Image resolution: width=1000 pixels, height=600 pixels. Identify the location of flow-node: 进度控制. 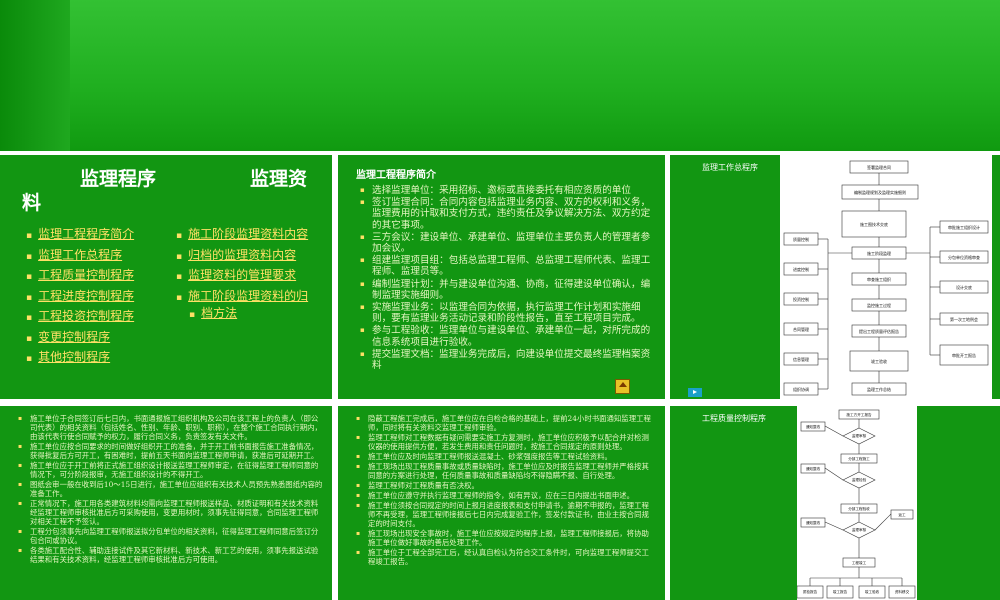
(801, 269).